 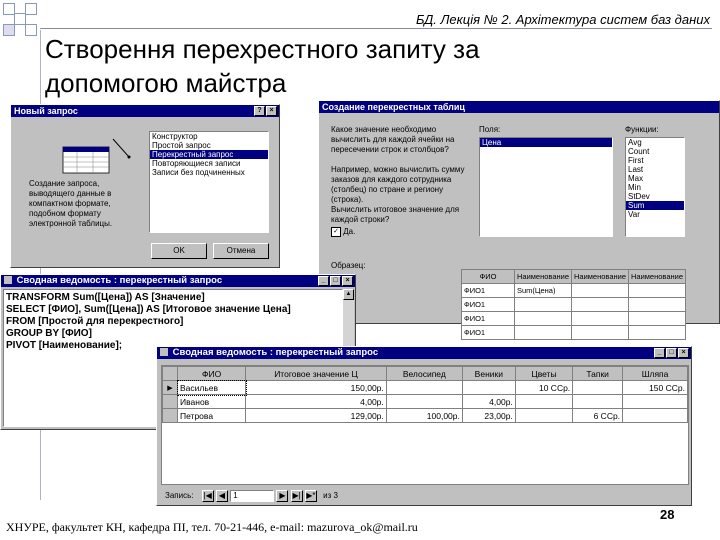 What do you see at coordinates (96, 156) in the screenshot?
I see `query-illustration` at bounding box center [96, 156].